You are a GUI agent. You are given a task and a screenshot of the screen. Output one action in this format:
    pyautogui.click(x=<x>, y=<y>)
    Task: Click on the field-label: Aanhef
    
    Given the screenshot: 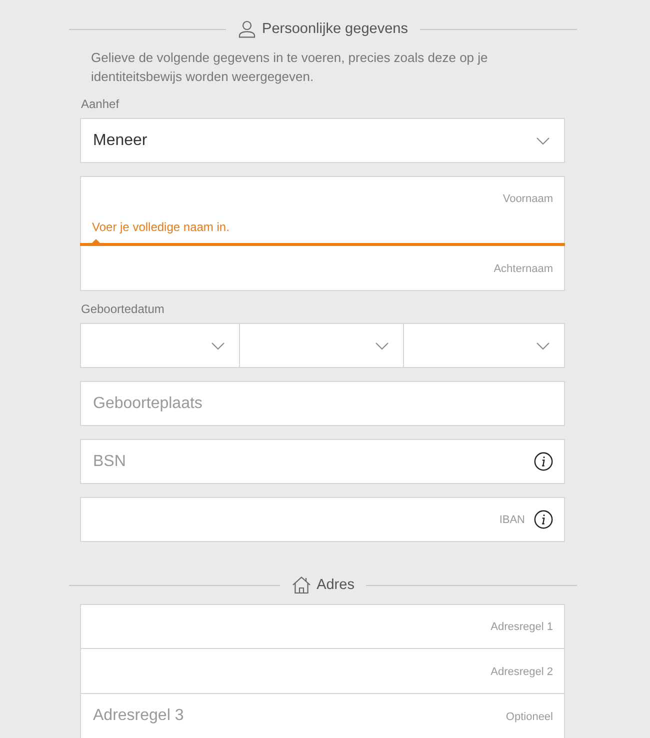 What is the action you would take?
    pyautogui.click(x=100, y=104)
    